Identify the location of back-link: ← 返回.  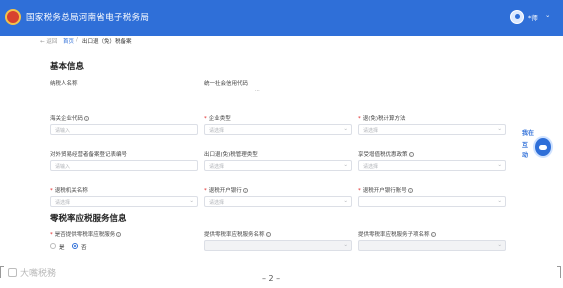
(48, 41).